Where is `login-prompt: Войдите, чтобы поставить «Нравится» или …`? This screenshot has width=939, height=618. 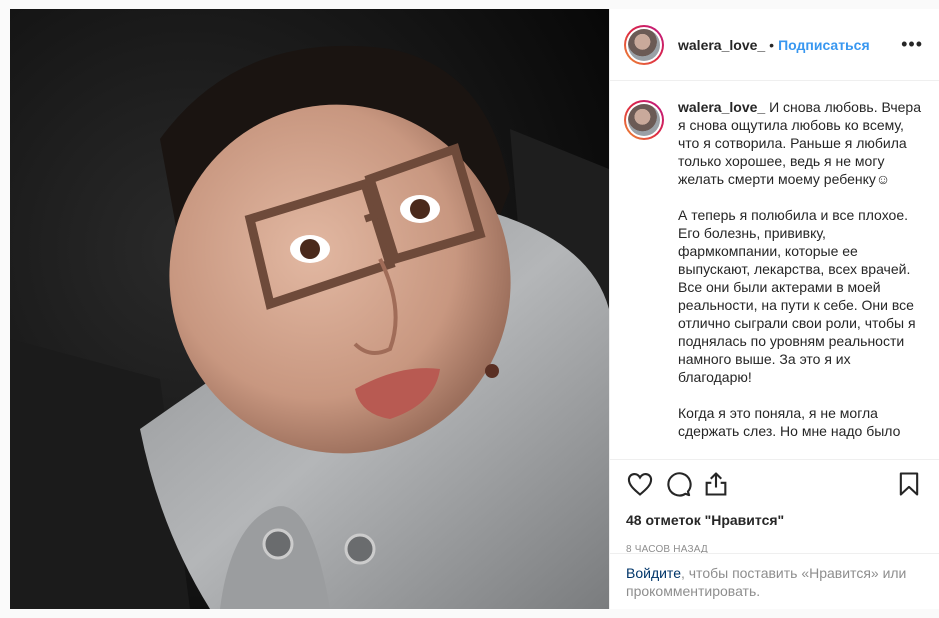 login-prompt: Войдите, чтобы поставить «Нравится» или … is located at coordinates (774, 581).